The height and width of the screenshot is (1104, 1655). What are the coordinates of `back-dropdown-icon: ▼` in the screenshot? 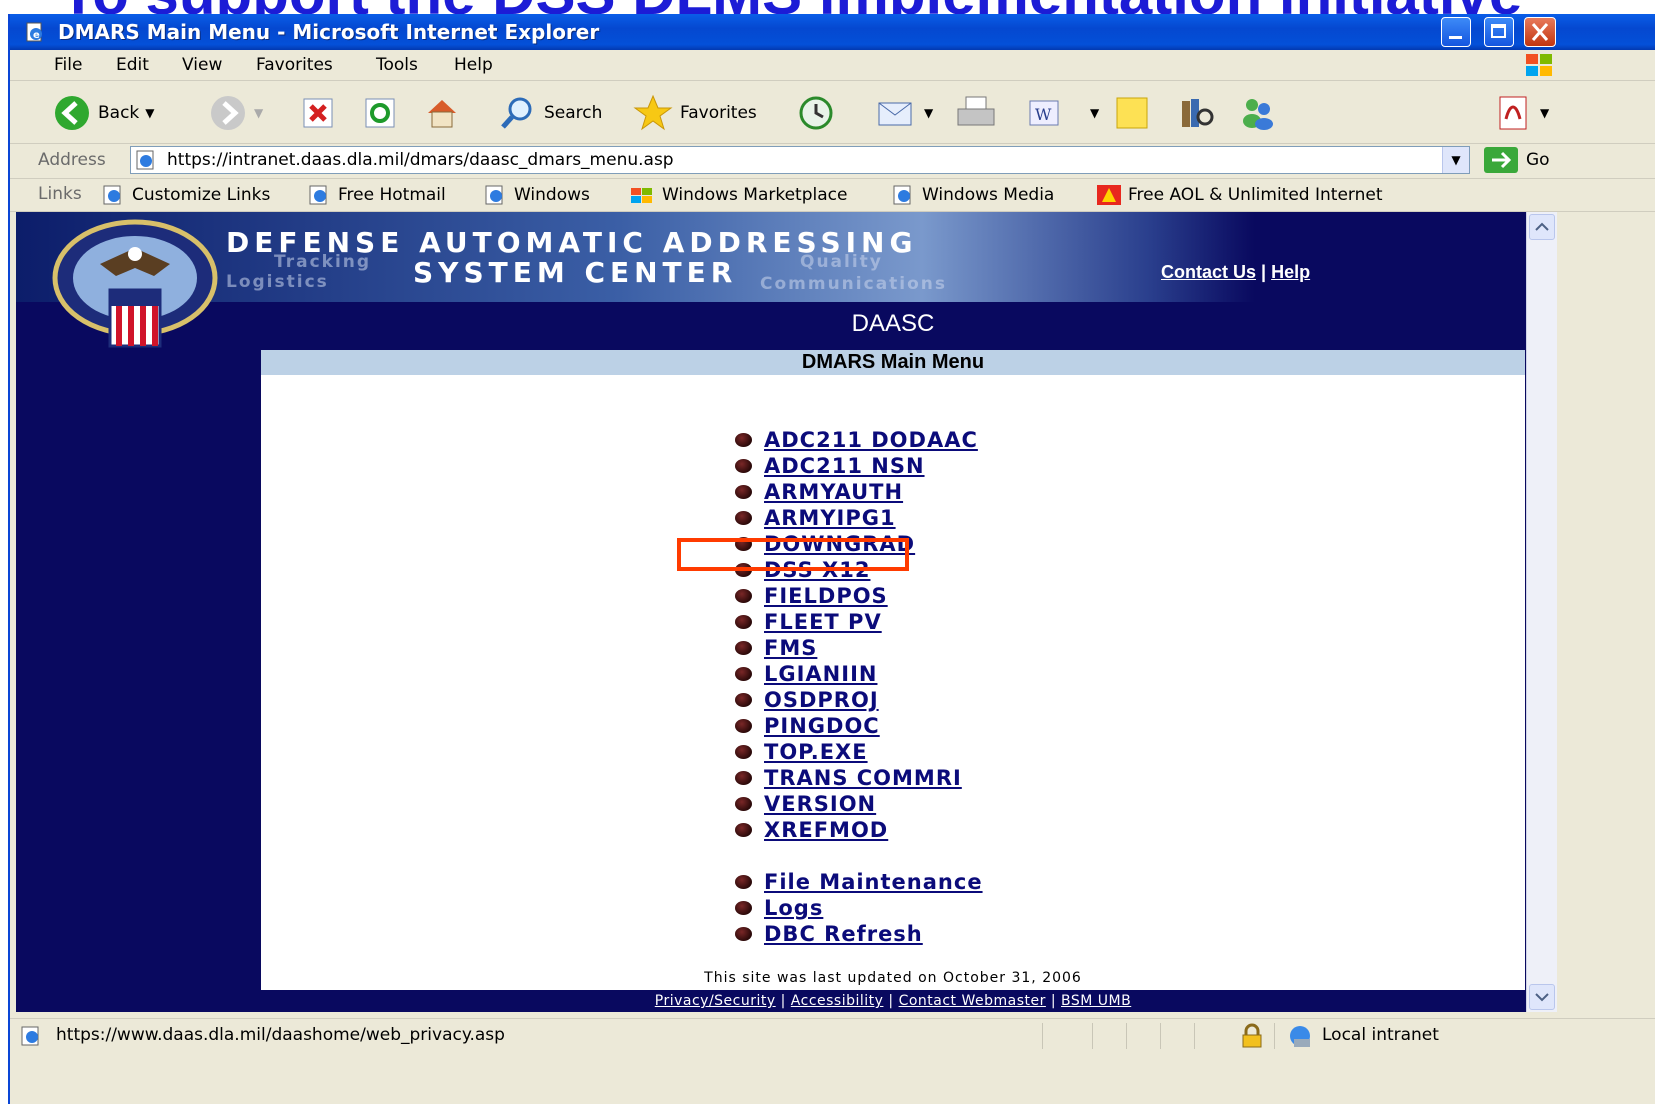 It's located at (149, 113).